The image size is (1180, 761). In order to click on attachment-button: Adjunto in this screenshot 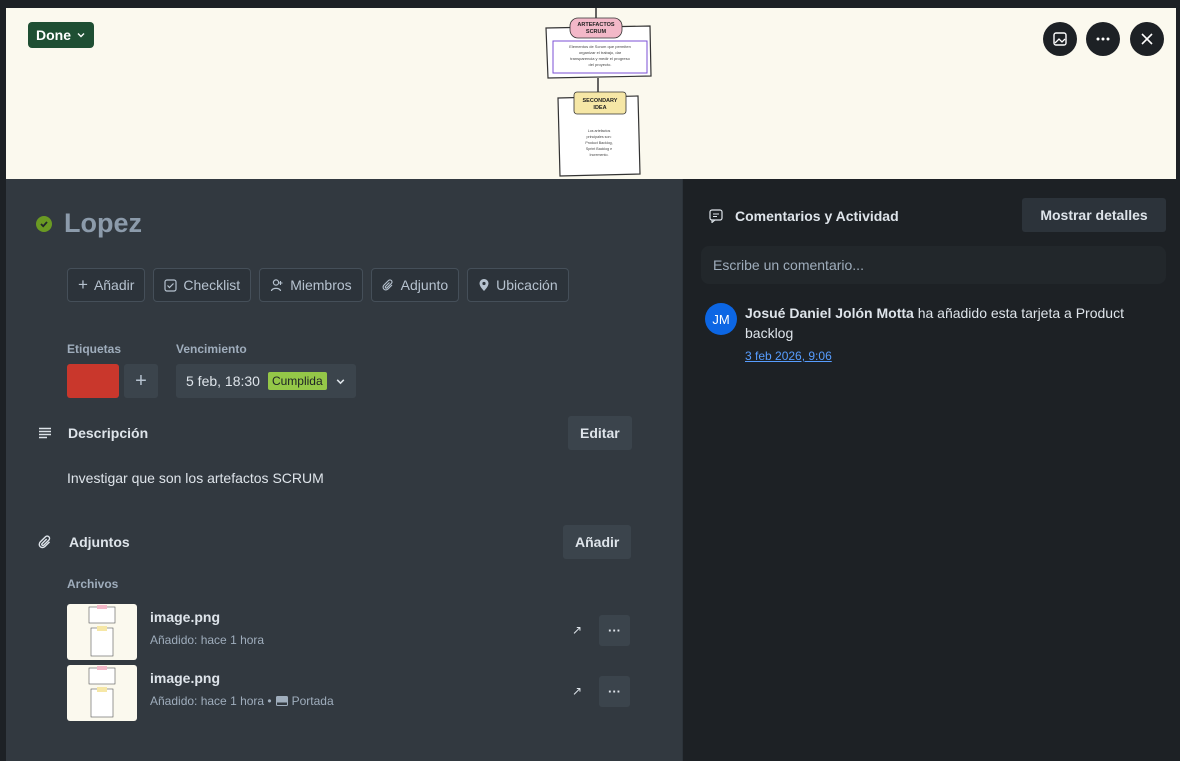, I will do `click(415, 285)`.